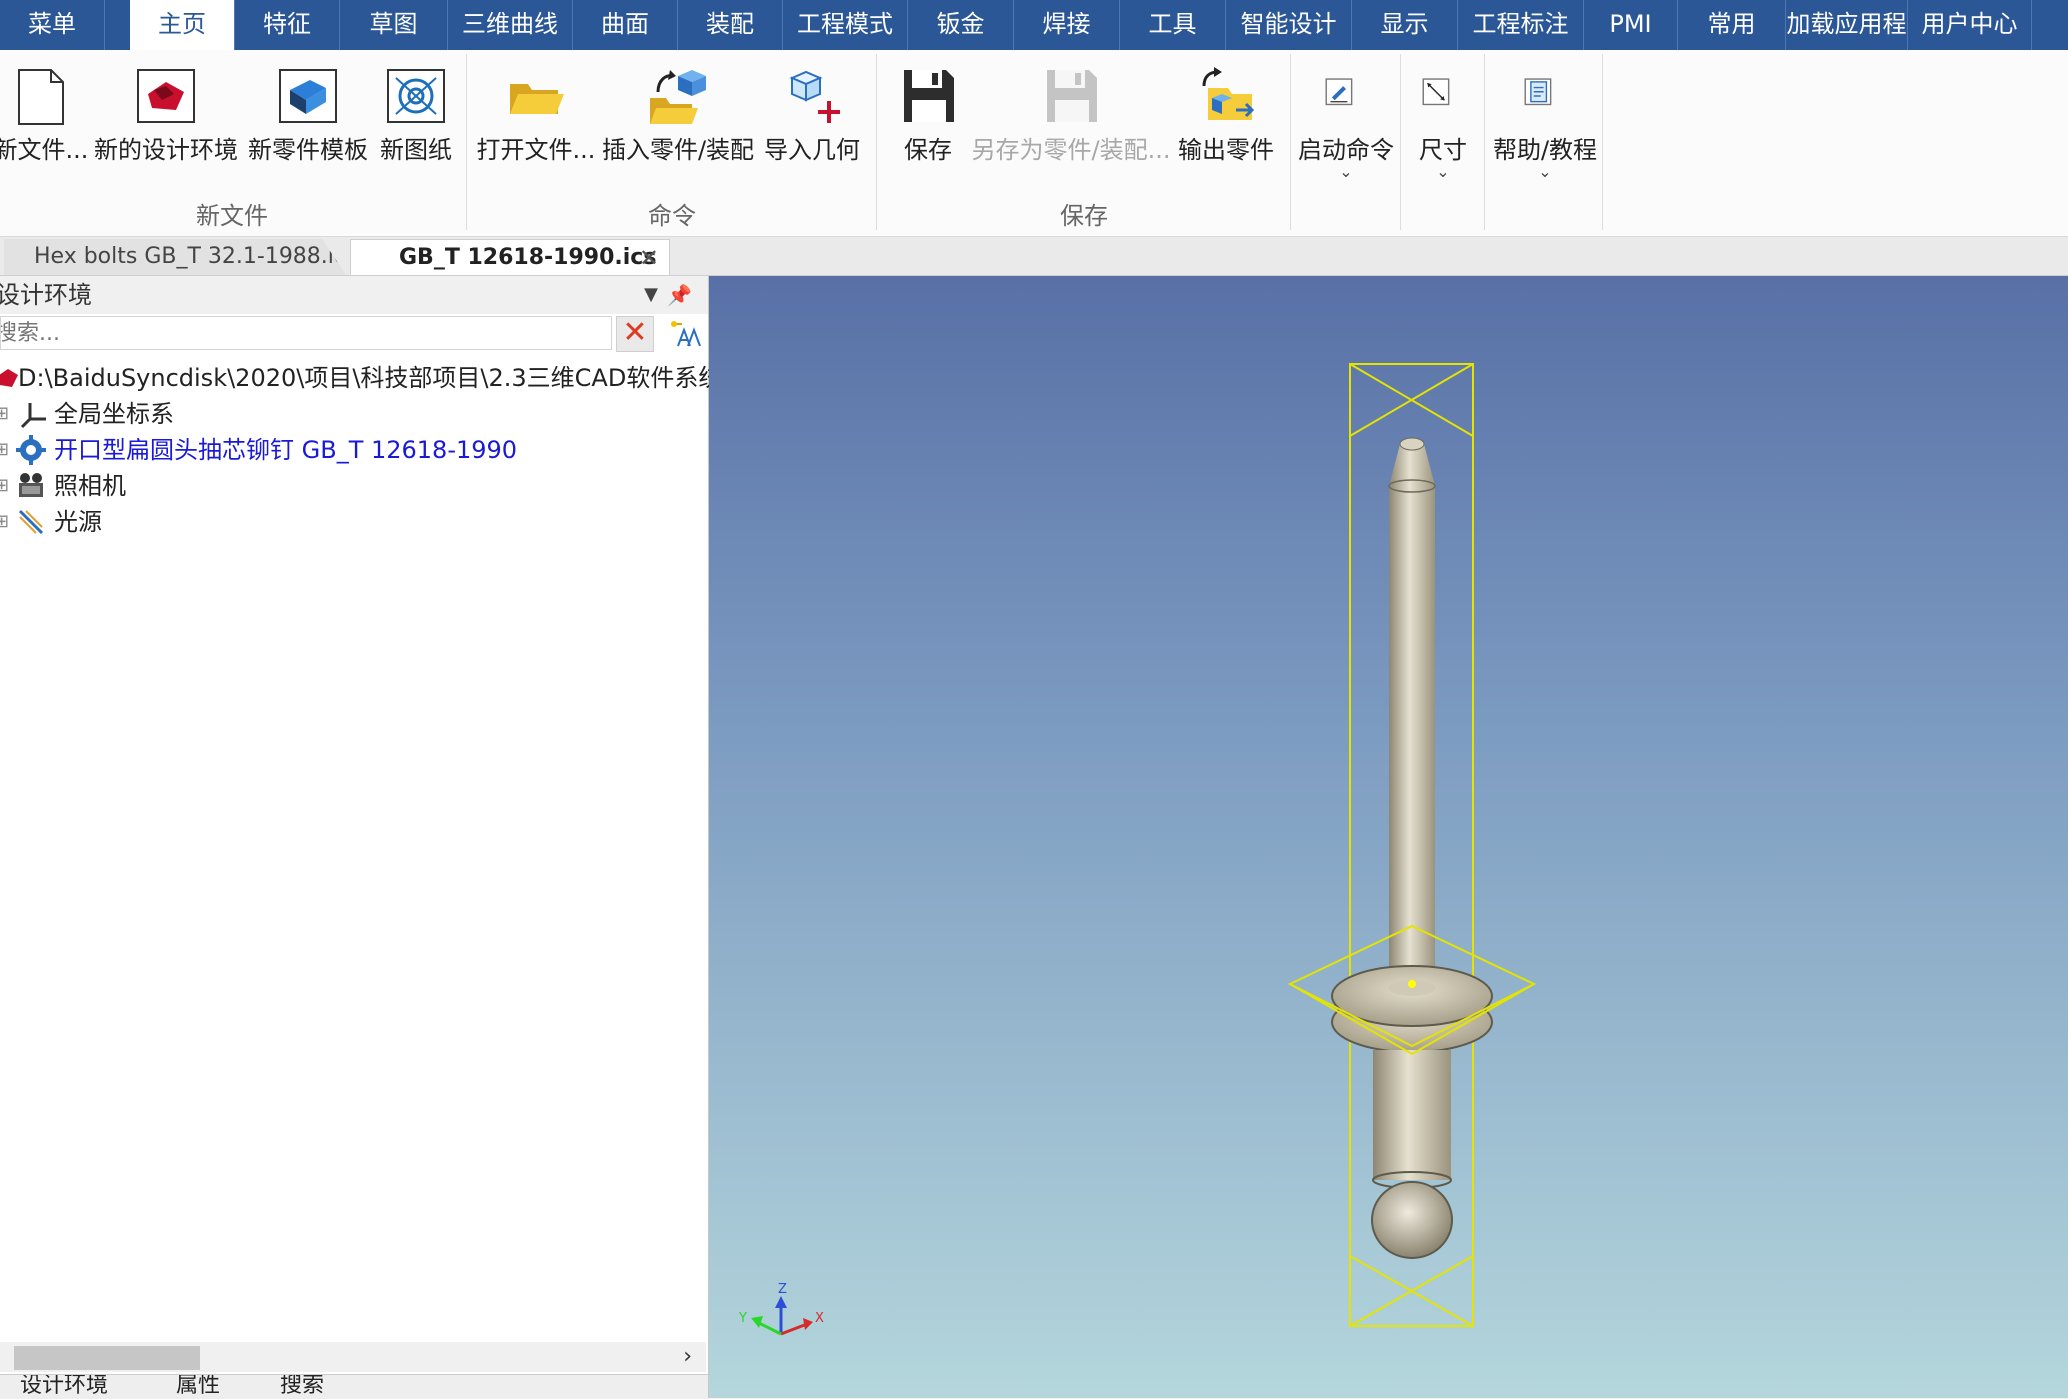 The image size is (2068, 1399). What do you see at coordinates (929, 96) in the screenshot?
I see `save-floppy-icon` at bounding box center [929, 96].